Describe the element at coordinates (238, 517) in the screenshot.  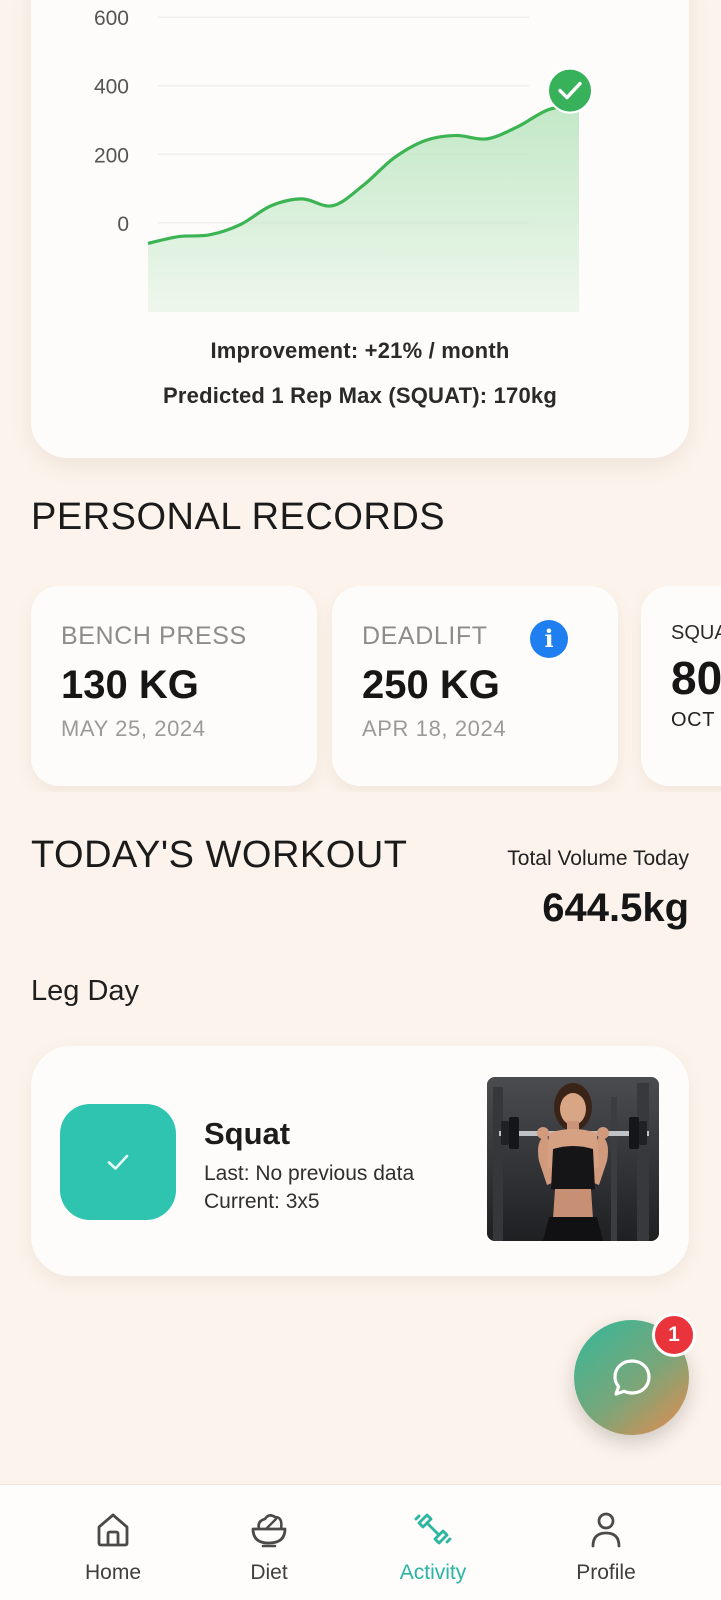
I see `personal-records-title: PERSONAL RECORDS` at that location.